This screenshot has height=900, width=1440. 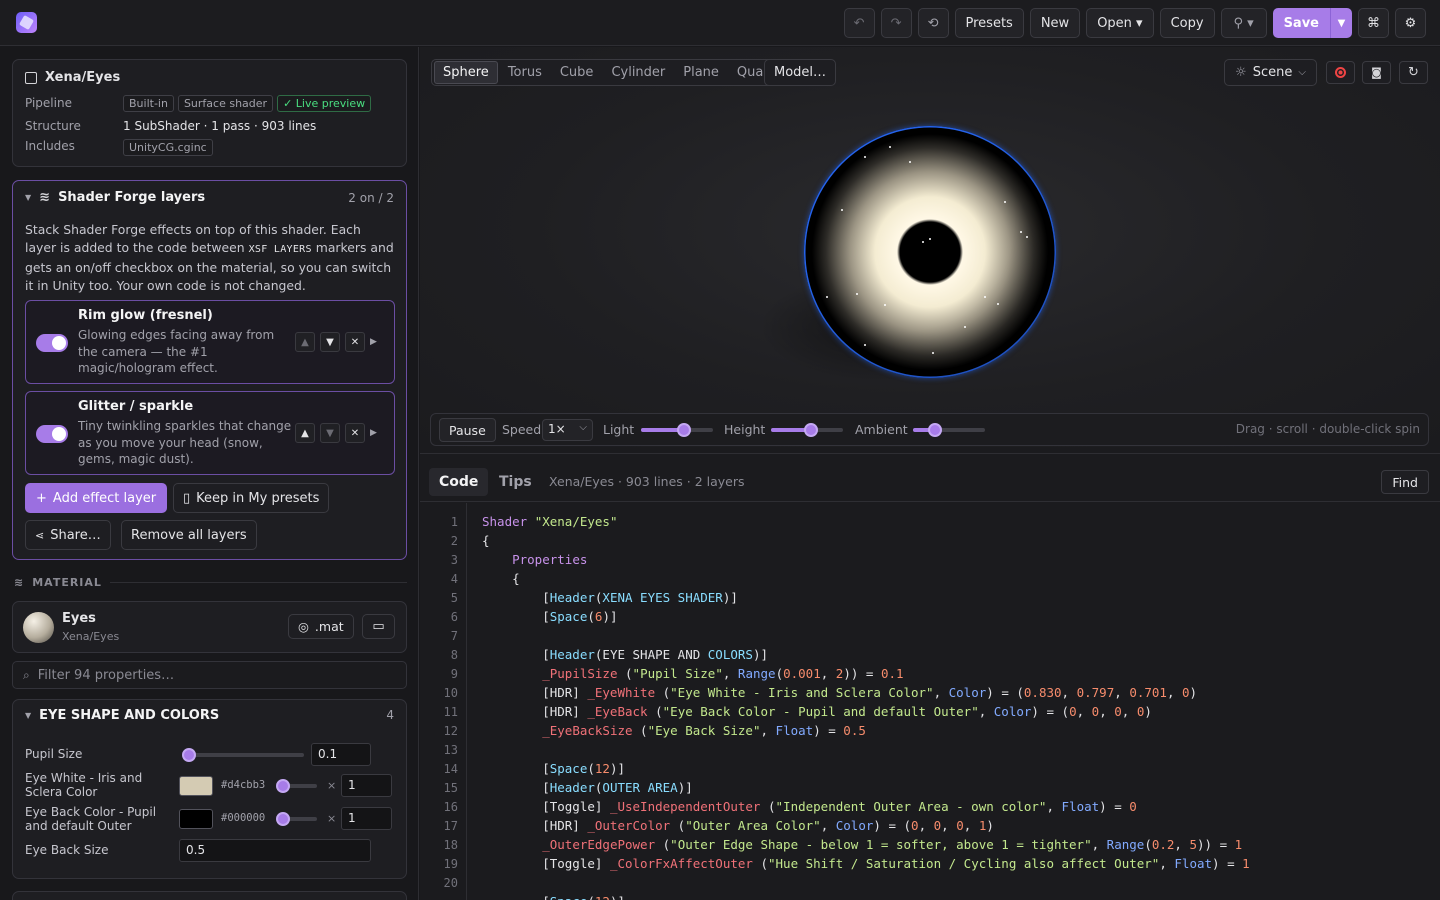 What do you see at coordinates (1413, 72) in the screenshot?
I see `reset-view-button: ↻` at bounding box center [1413, 72].